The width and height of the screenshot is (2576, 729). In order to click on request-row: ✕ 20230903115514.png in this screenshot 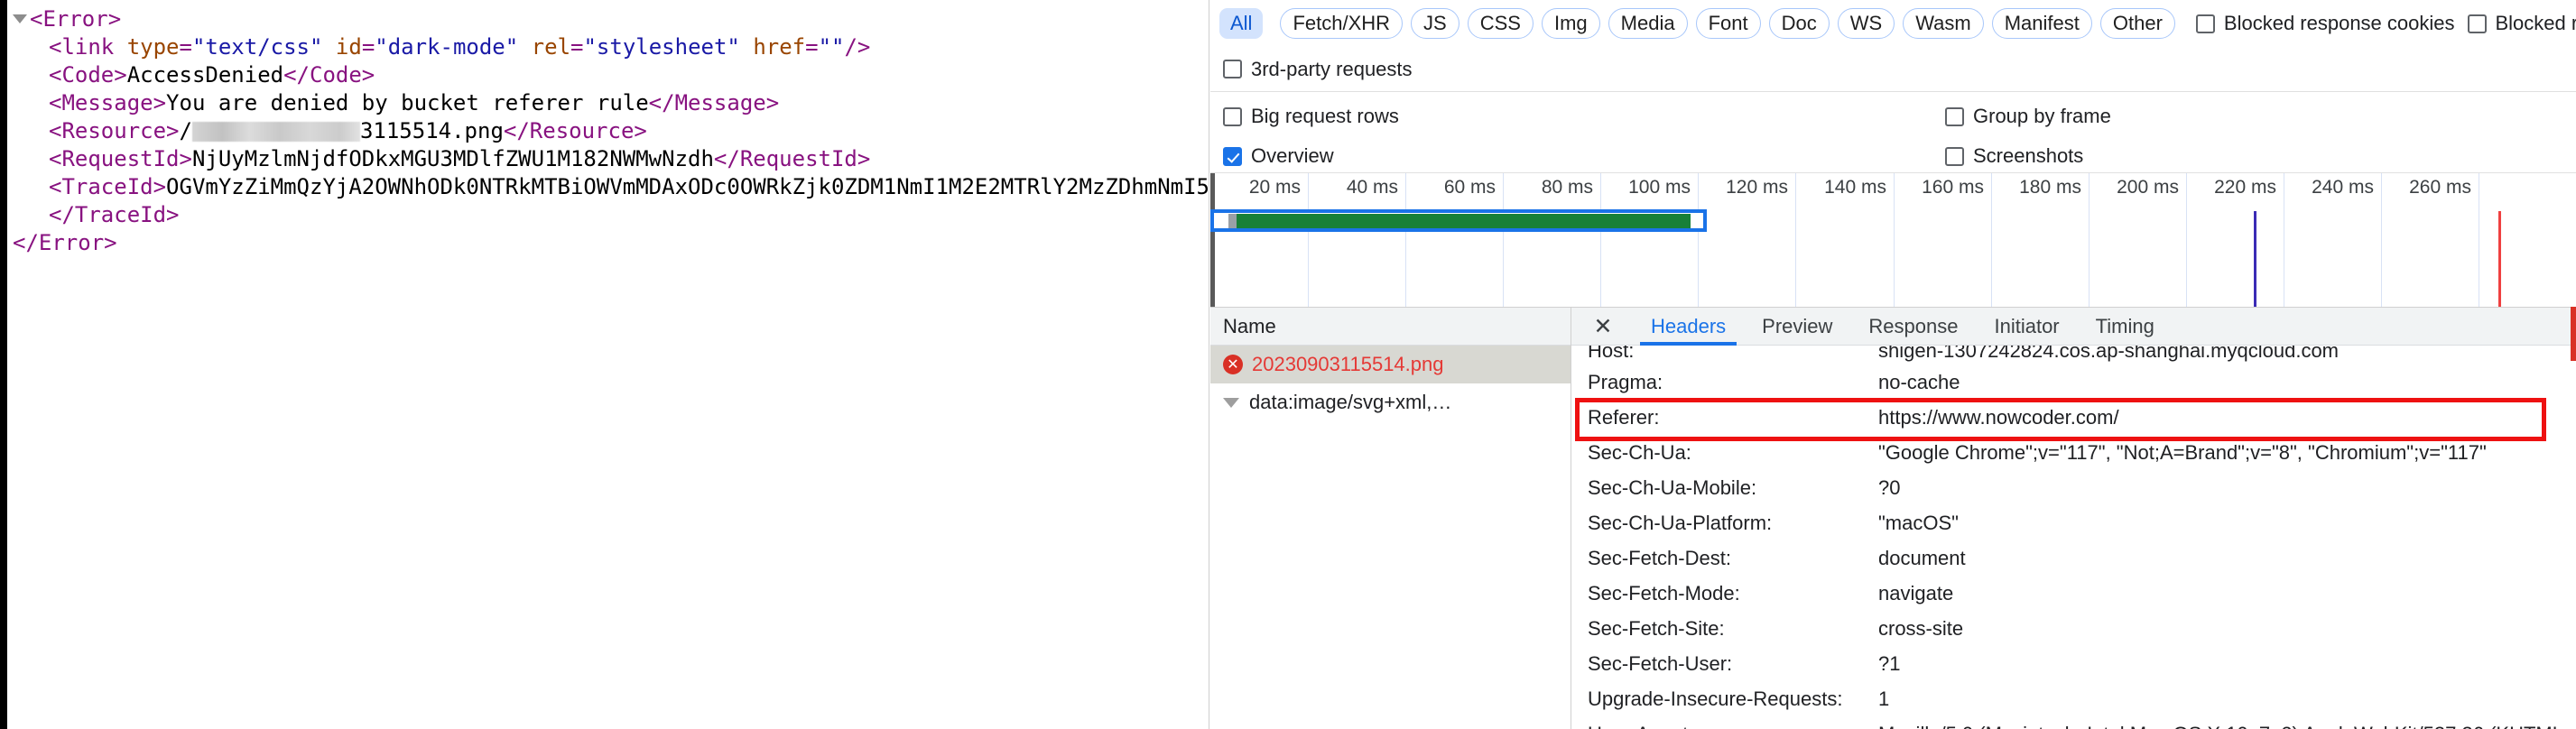, I will do `click(1390, 364)`.